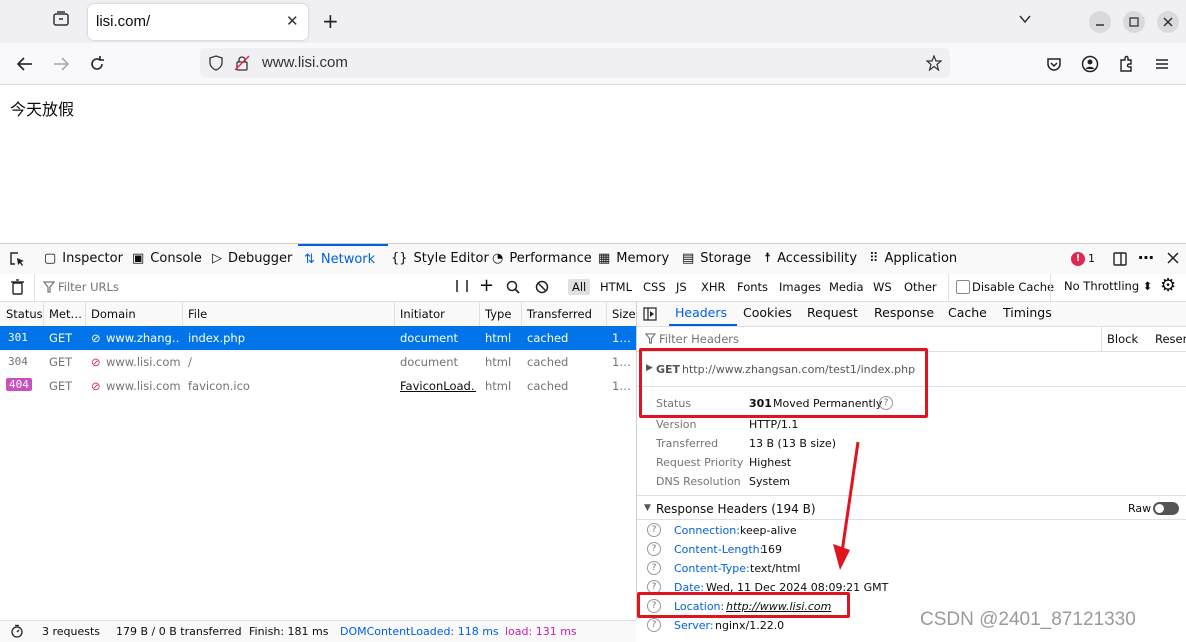 This screenshot has width=1186, height=642. I want to click on tab-style-editor: {} Style Editor, so click(440, 259).